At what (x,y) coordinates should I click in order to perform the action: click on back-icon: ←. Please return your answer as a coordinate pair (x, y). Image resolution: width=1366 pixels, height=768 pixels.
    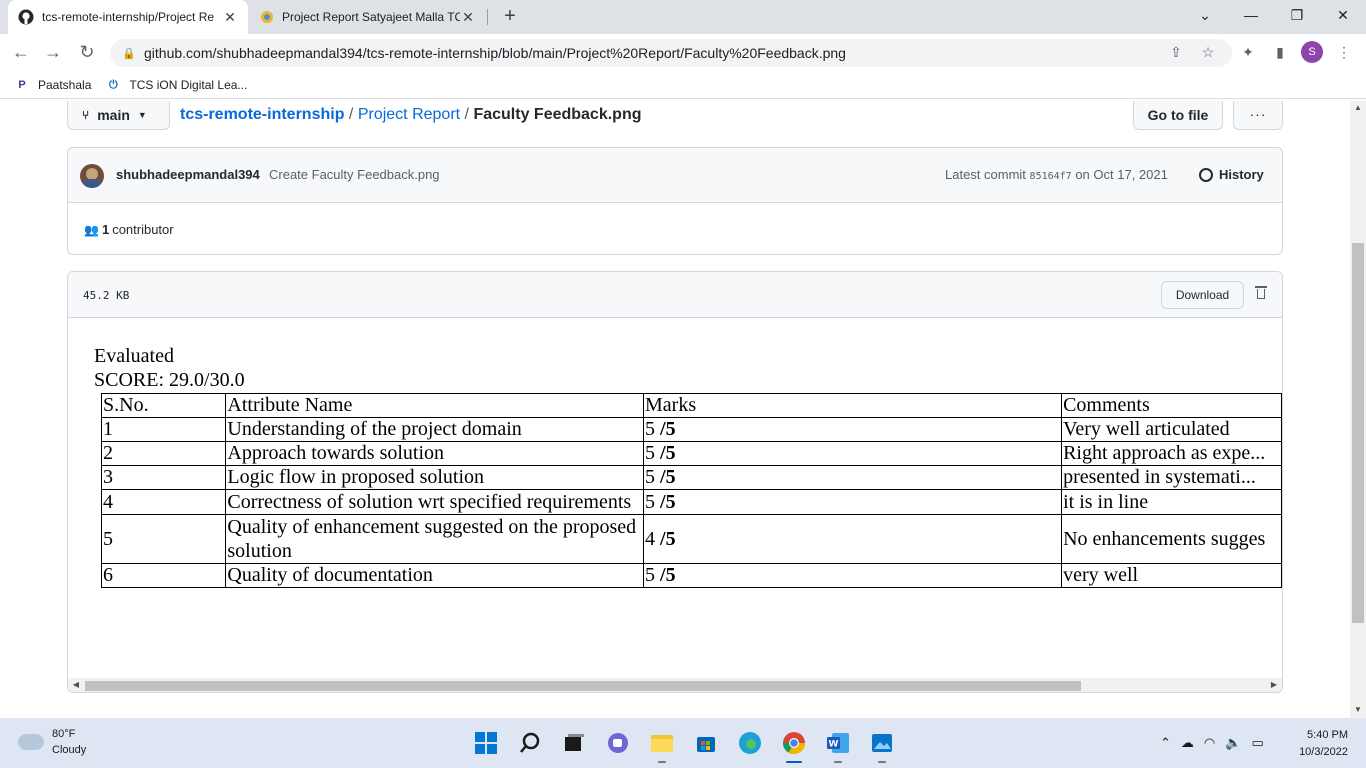
    Looking at the image, I should click on (21, 53).